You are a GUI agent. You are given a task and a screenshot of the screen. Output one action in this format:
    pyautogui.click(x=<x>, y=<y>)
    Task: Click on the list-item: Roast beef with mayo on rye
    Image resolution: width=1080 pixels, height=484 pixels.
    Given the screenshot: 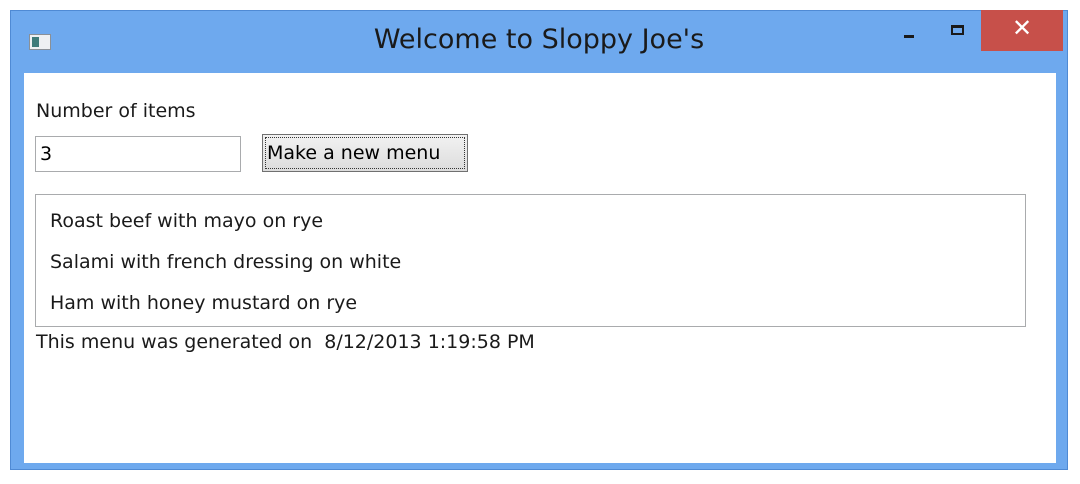 What is the action you would take?
    pyautogui.click(x=530, y=221)
    